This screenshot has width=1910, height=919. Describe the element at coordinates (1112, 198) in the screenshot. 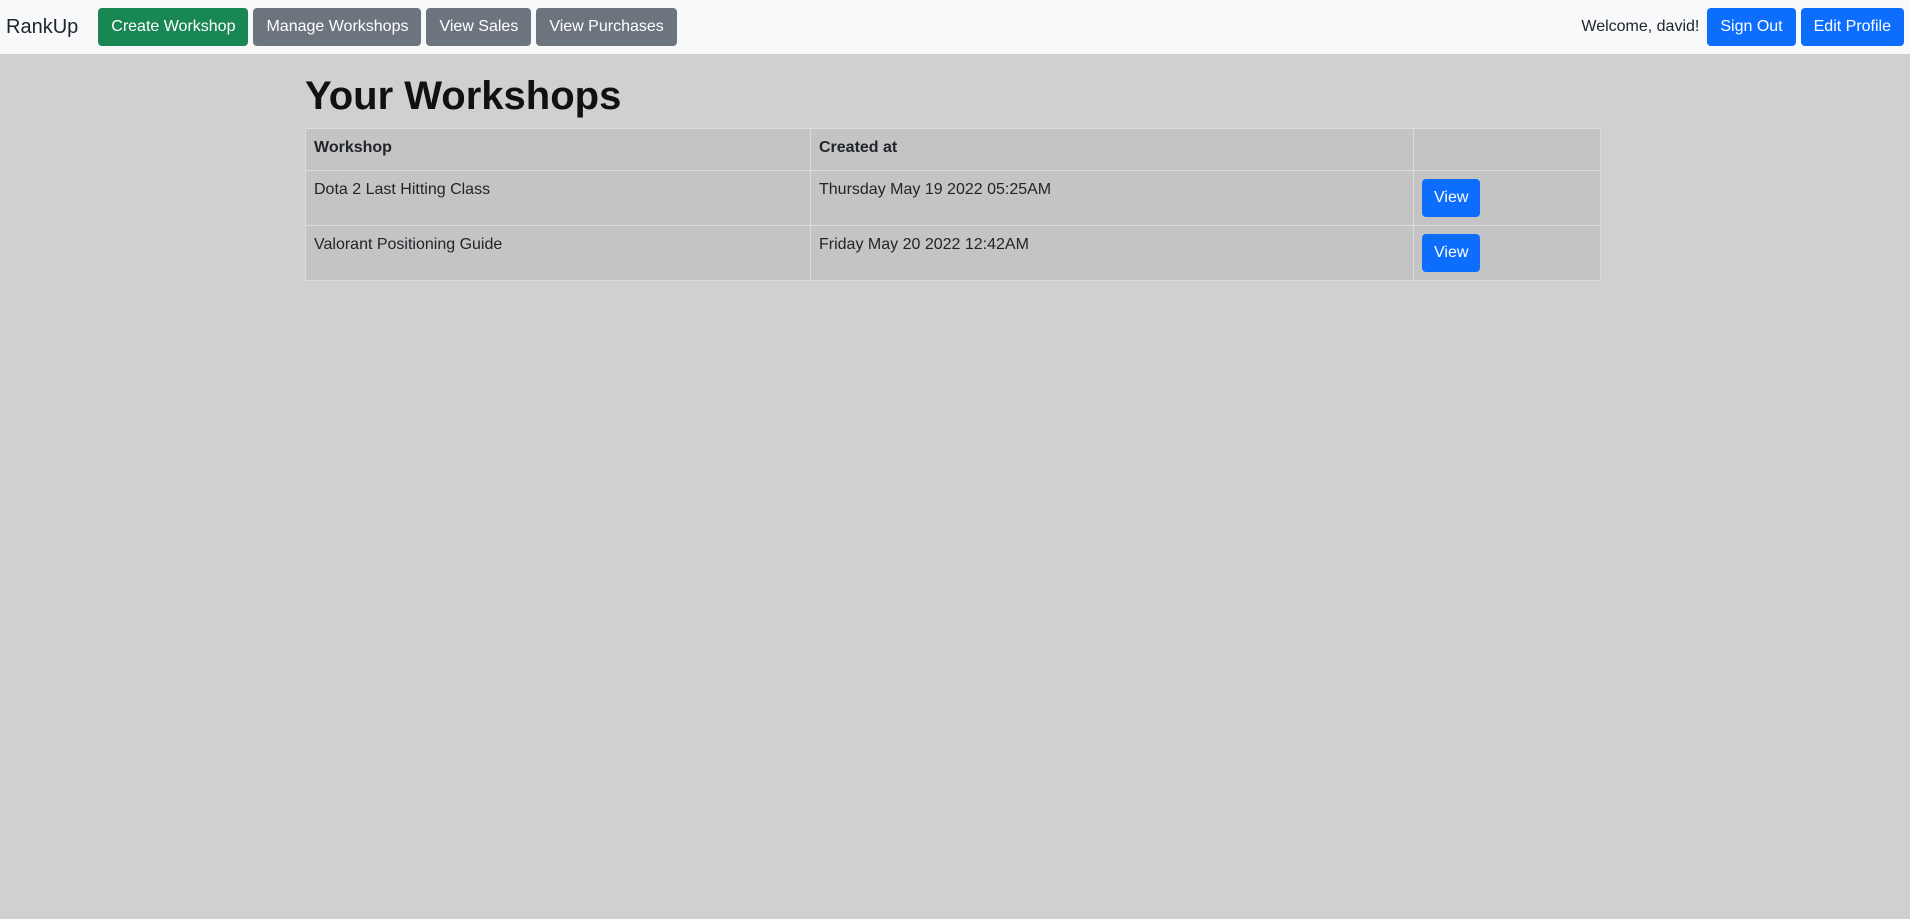

I see `created-at-cell: Thursday May 19 2022 05:25AM` at that location.